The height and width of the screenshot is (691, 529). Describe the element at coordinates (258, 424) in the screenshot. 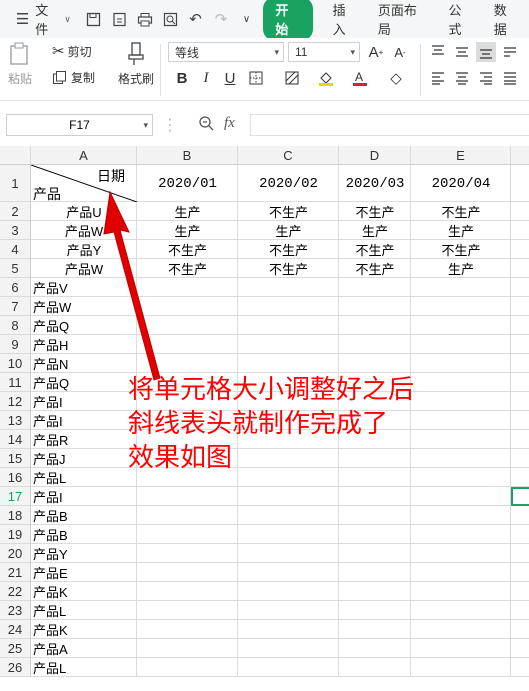

I see `annotation-line-2: 斜线表头就制作完成了` at that location.